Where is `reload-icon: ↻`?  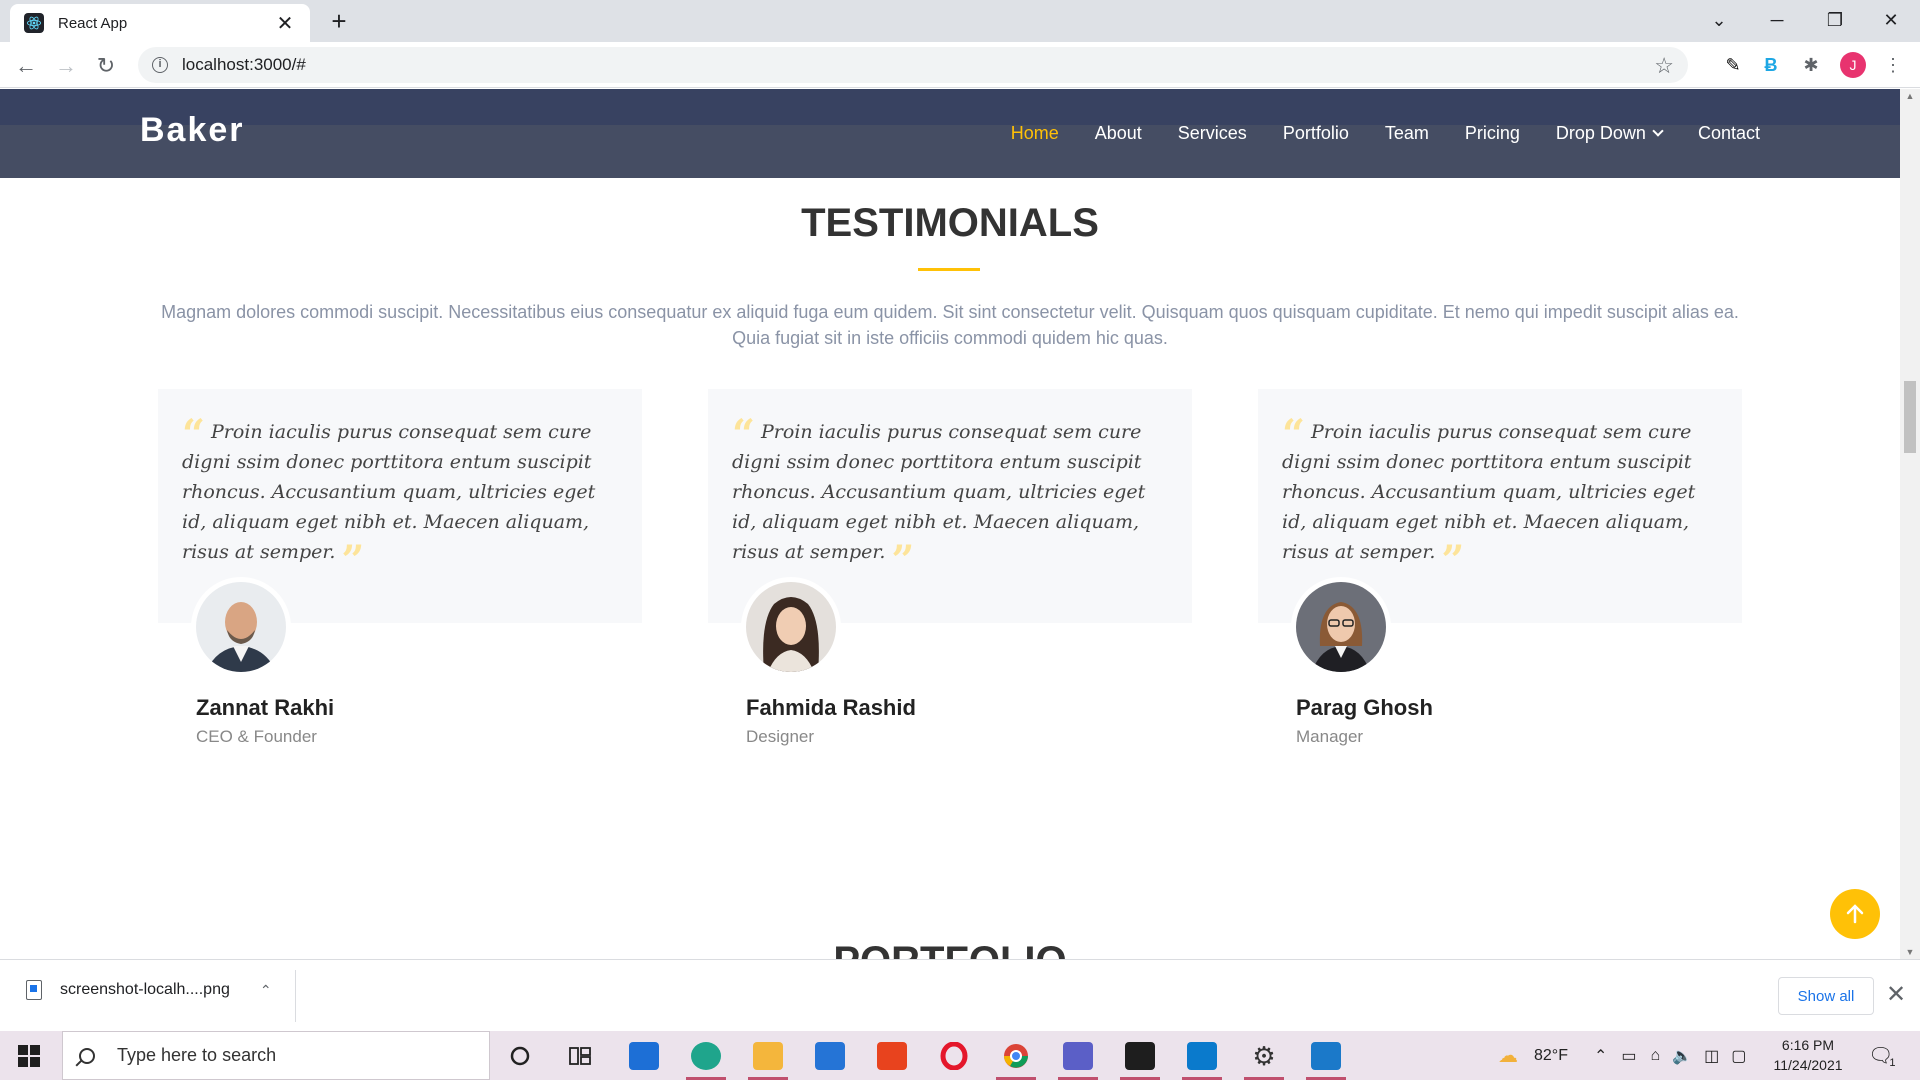
reload-icon: ↻ is located at coordinates (106, 66).